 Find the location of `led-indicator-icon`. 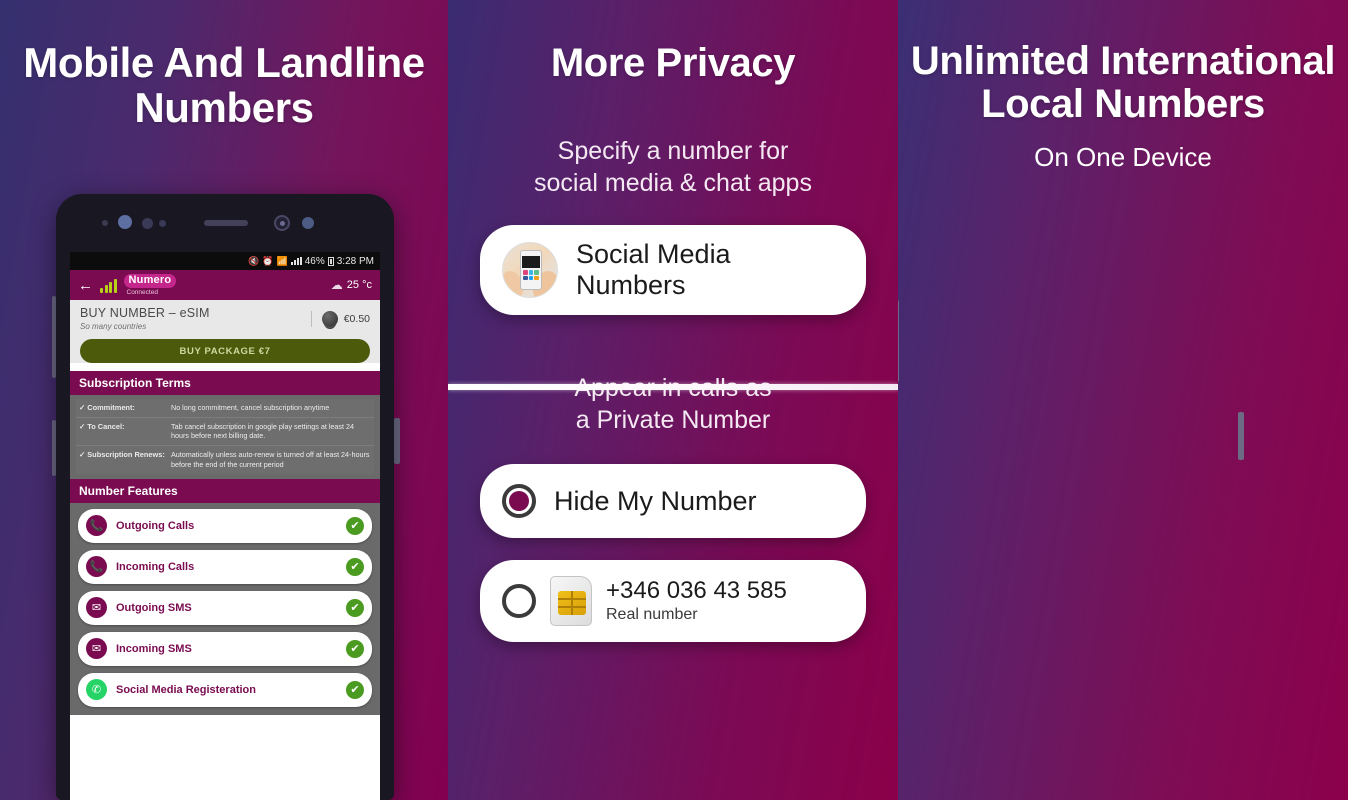

led-indicator-icon is located at coordinates (308, 223).